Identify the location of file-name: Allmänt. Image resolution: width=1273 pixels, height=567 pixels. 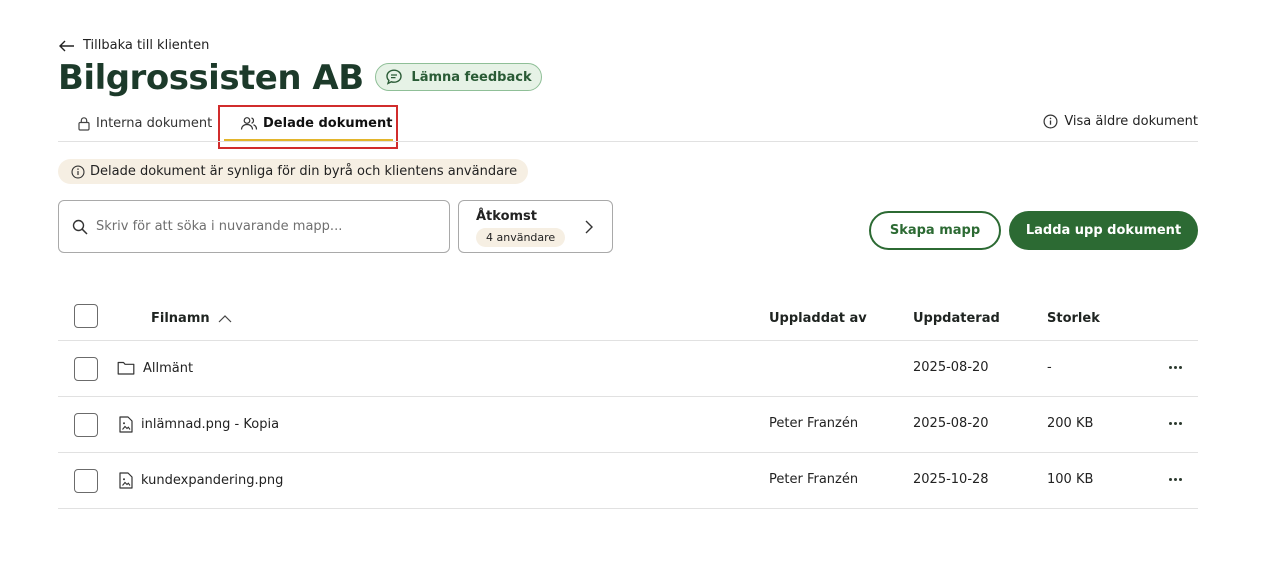
(168, 368).